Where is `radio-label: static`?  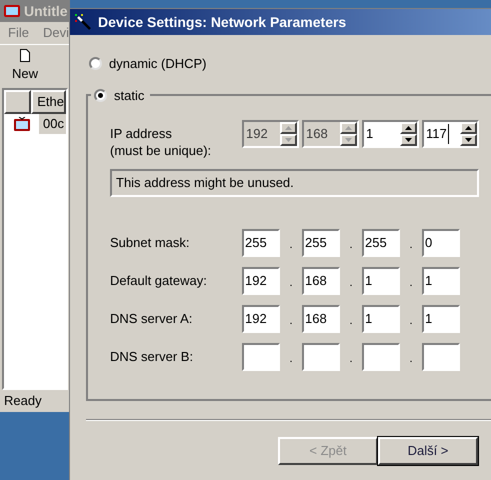 radio-label: static is located at coordinates (129, 95).